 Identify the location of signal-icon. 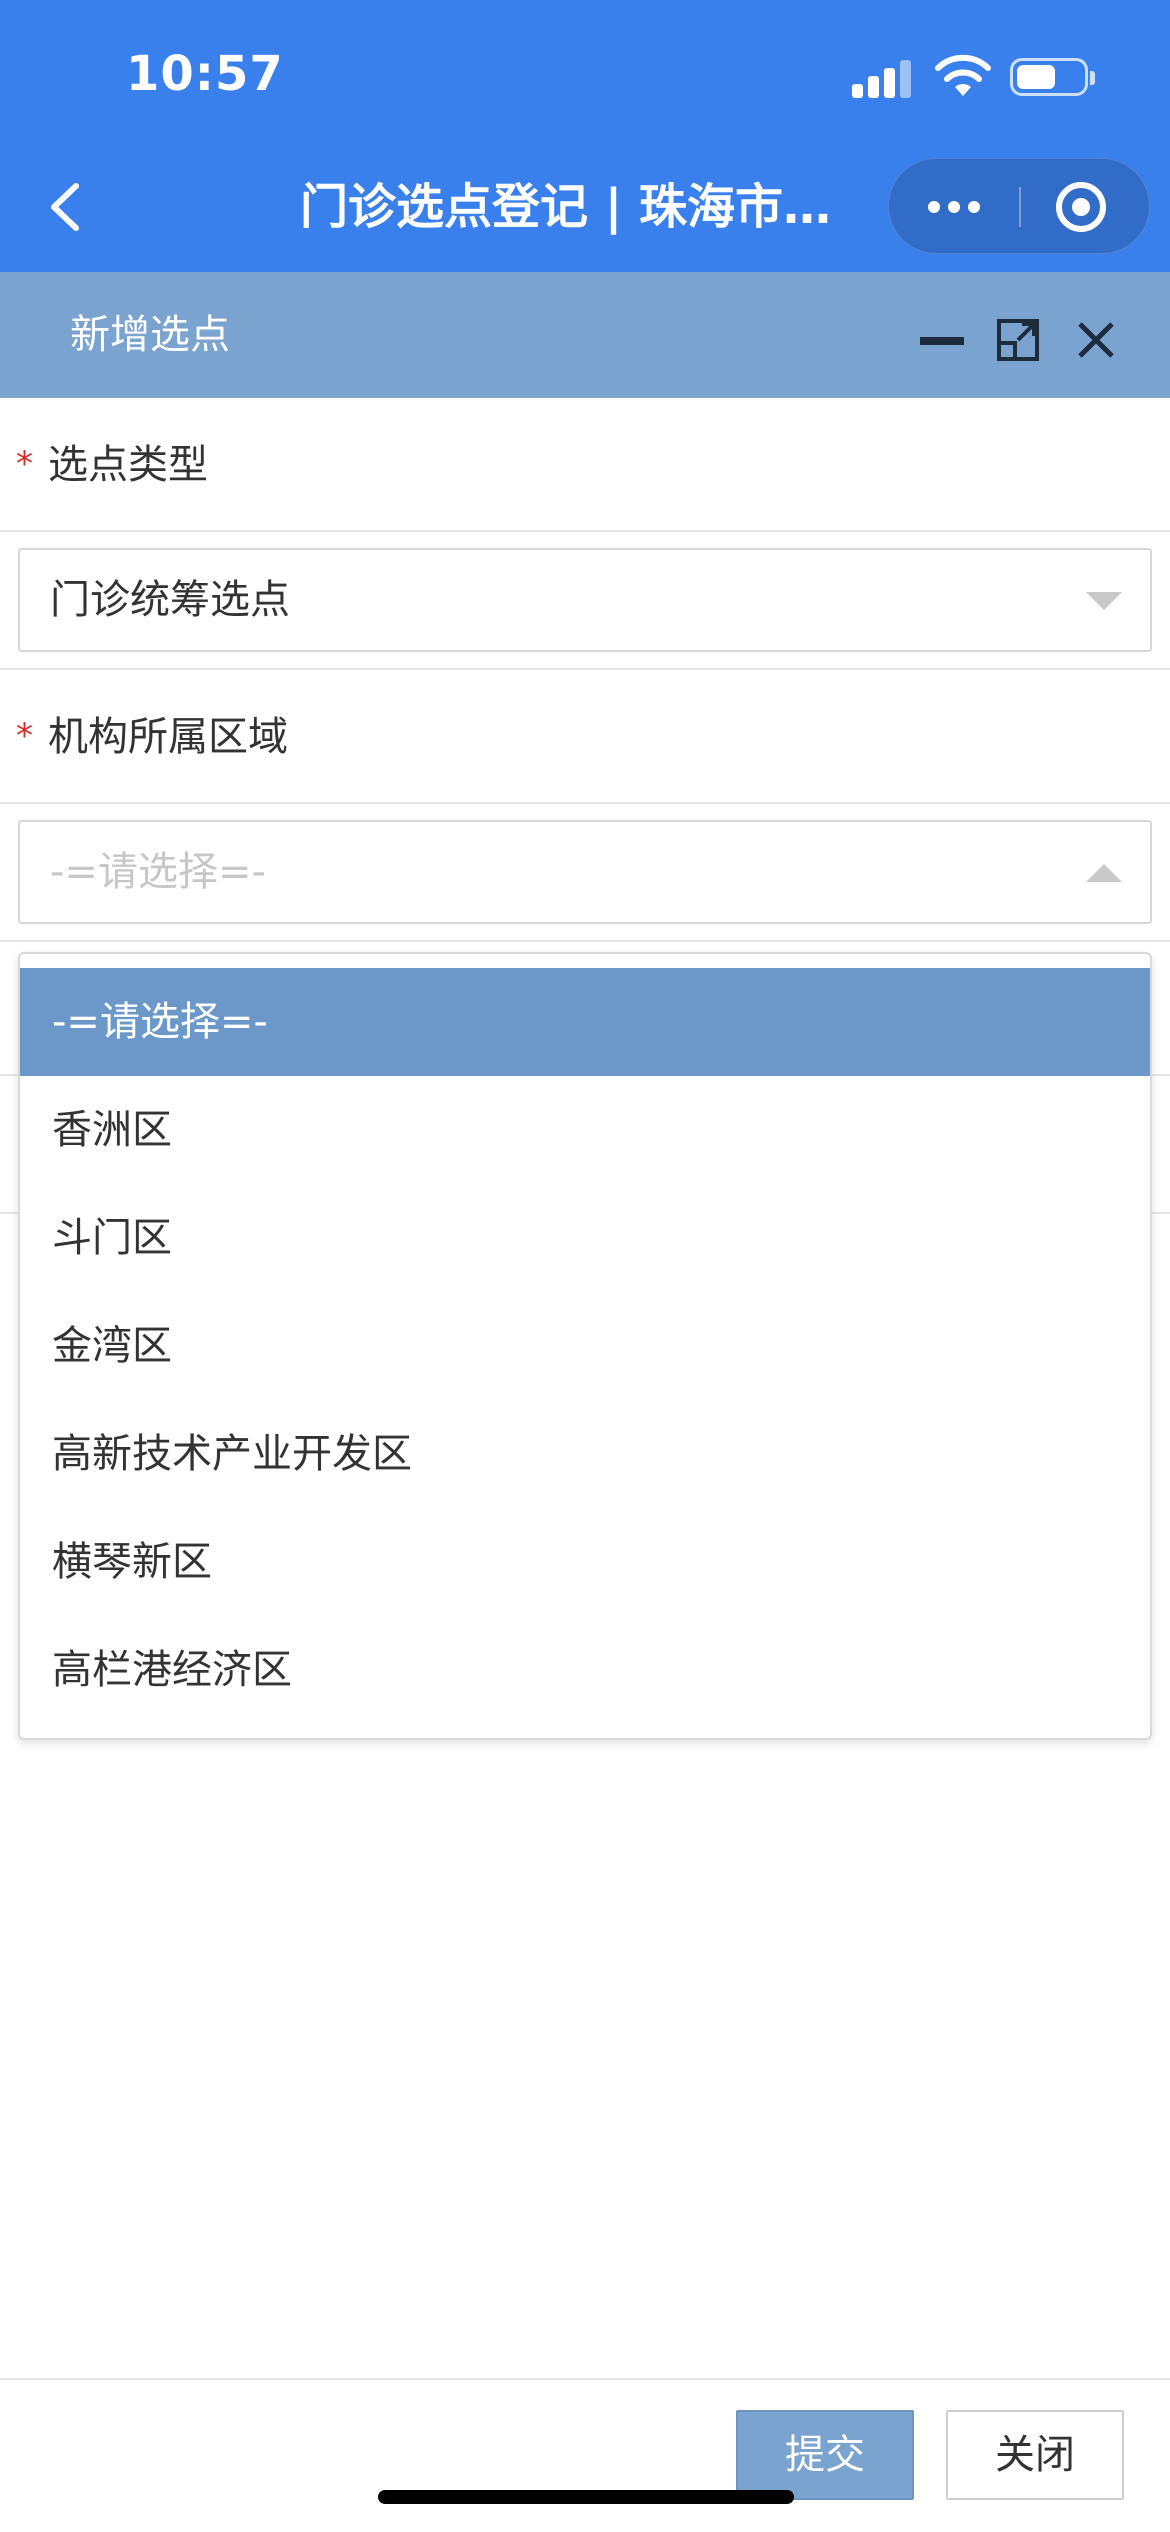
(883, 78).